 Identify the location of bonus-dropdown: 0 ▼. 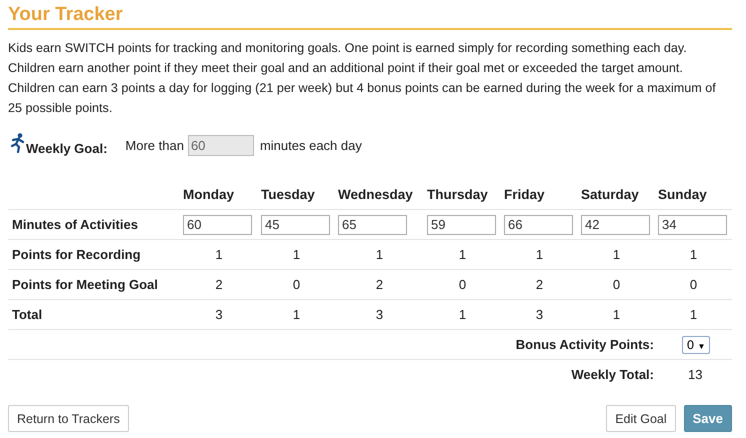
(696, 345).